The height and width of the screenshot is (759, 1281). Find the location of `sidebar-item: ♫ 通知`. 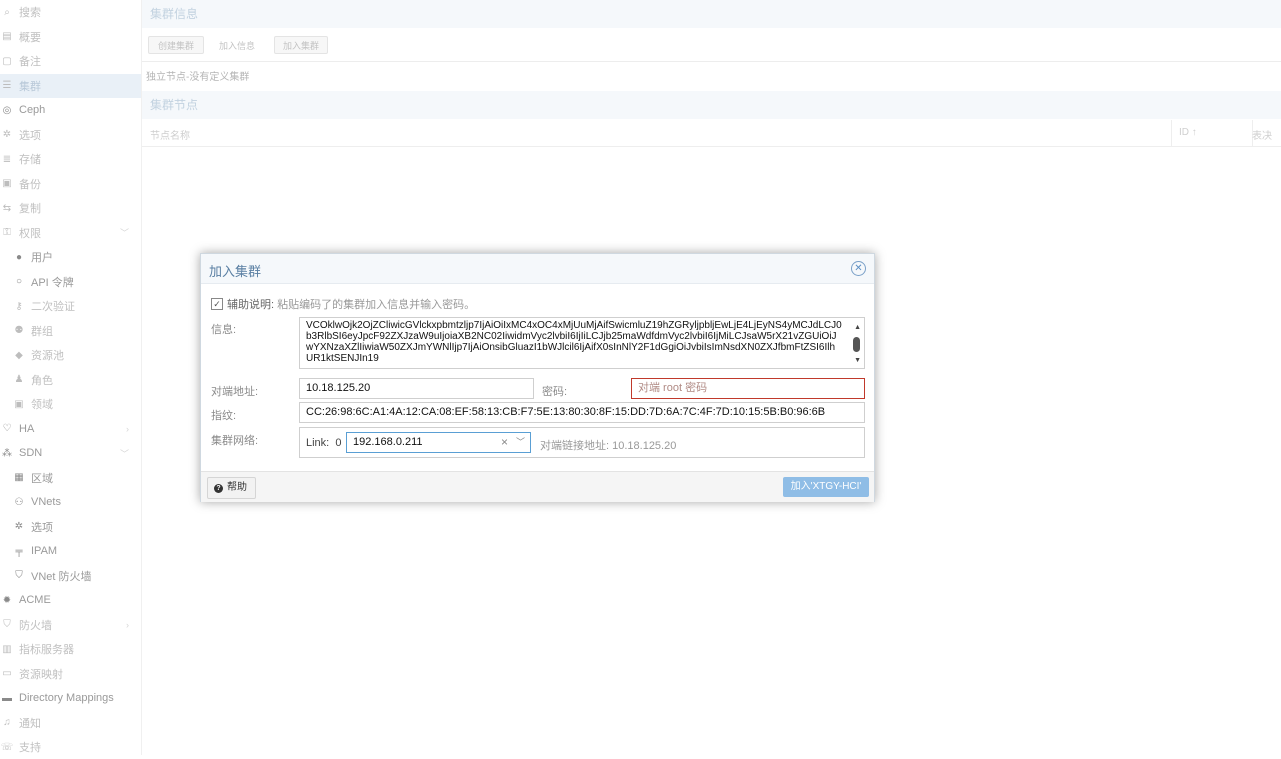

sidebar-item: ♫ 通知 is located at coordinates (70, 723).